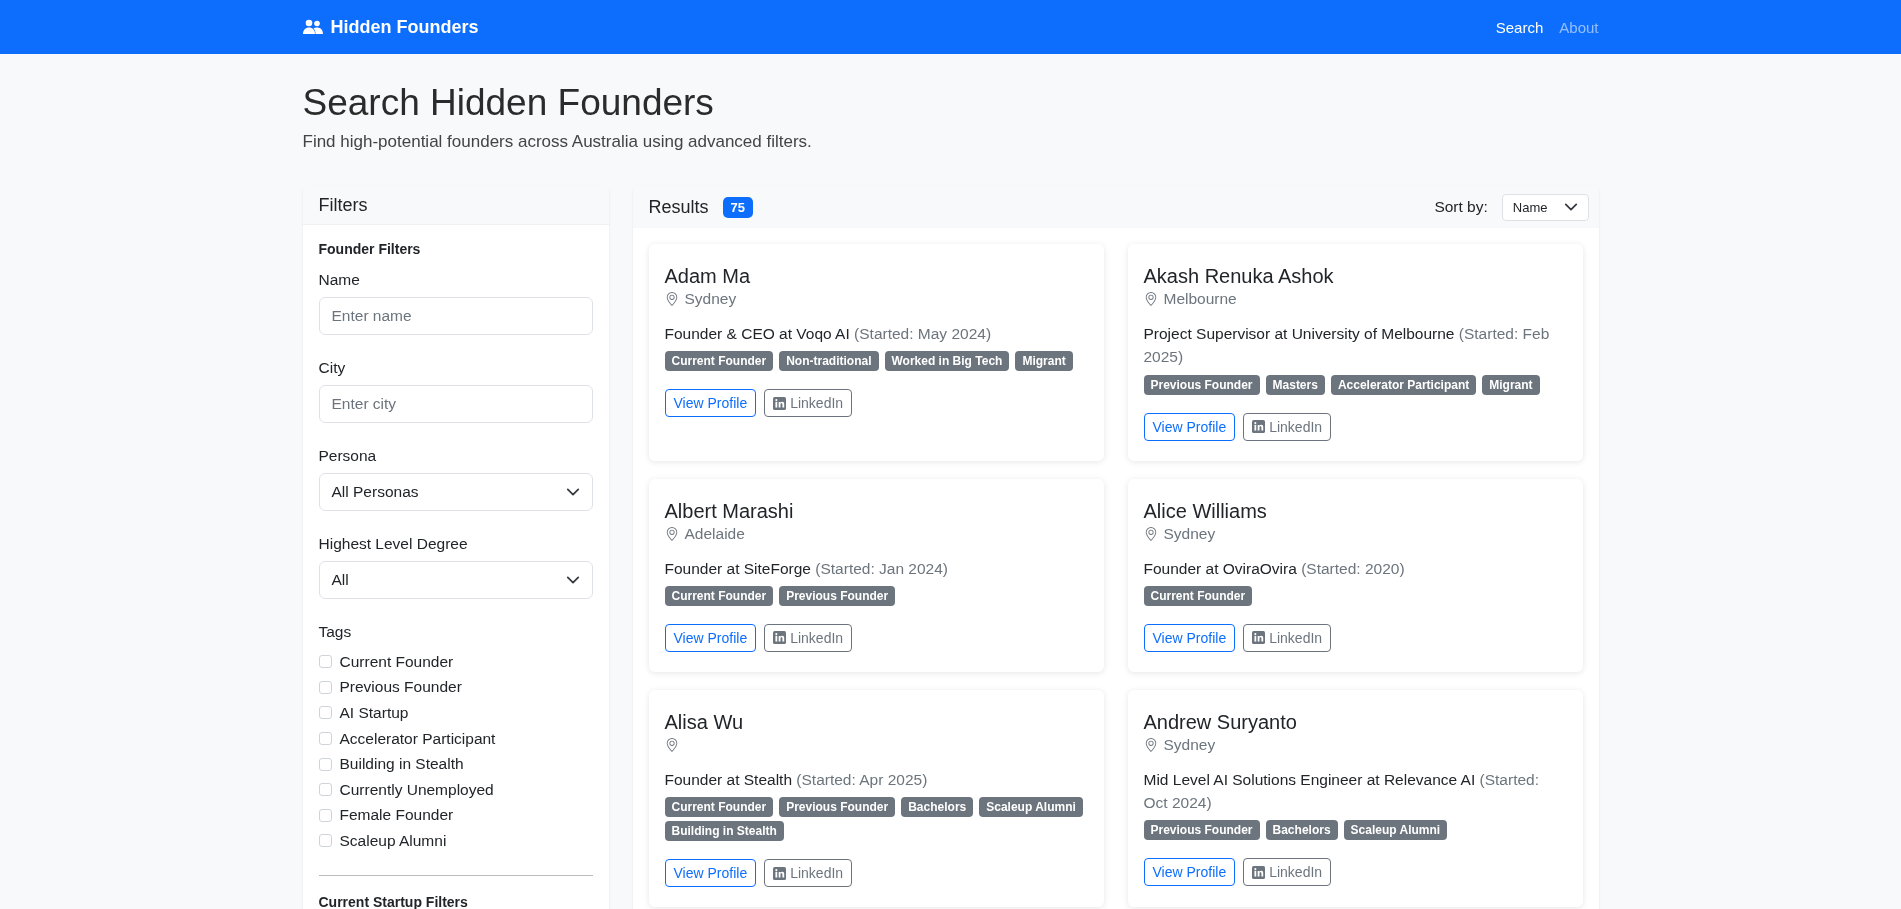 This screenshot has height=909, width=1901. What do you see at coordinates (348, 456) in the screenshot?
I see `field-label: Persona` at bounding box center [348, 456].